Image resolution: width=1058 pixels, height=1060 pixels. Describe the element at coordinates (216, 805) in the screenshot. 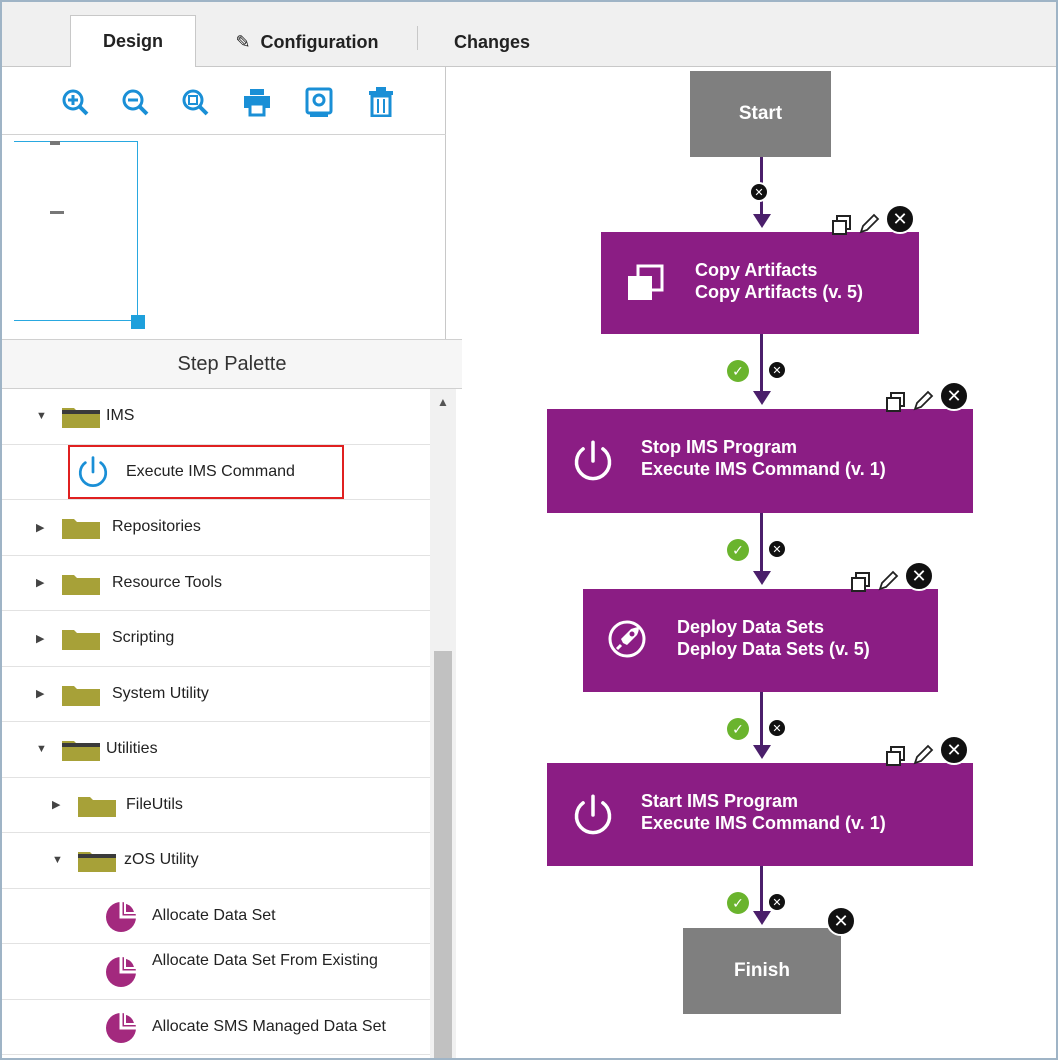

I see `palette-folder: ▶ FileUtils` at that location.